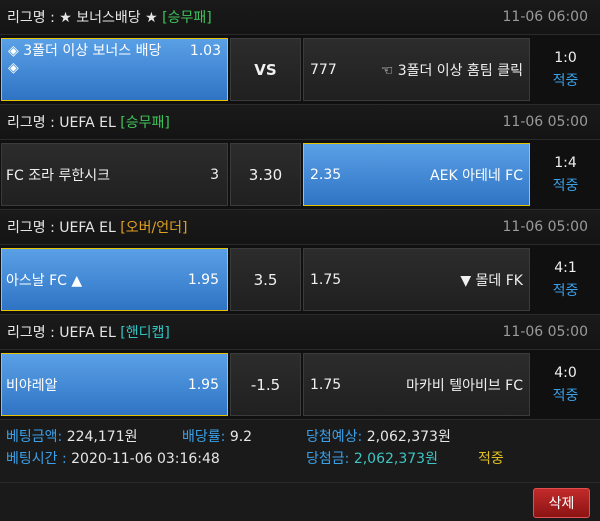 Image resolution: width=600 pixels, height=521 pixels. Describe the element at coordinates (114, 69) in the screenshot. I see `home-pick: ◈ 3폴더 이상 보너스 배당 1.03 ◈` at that location.